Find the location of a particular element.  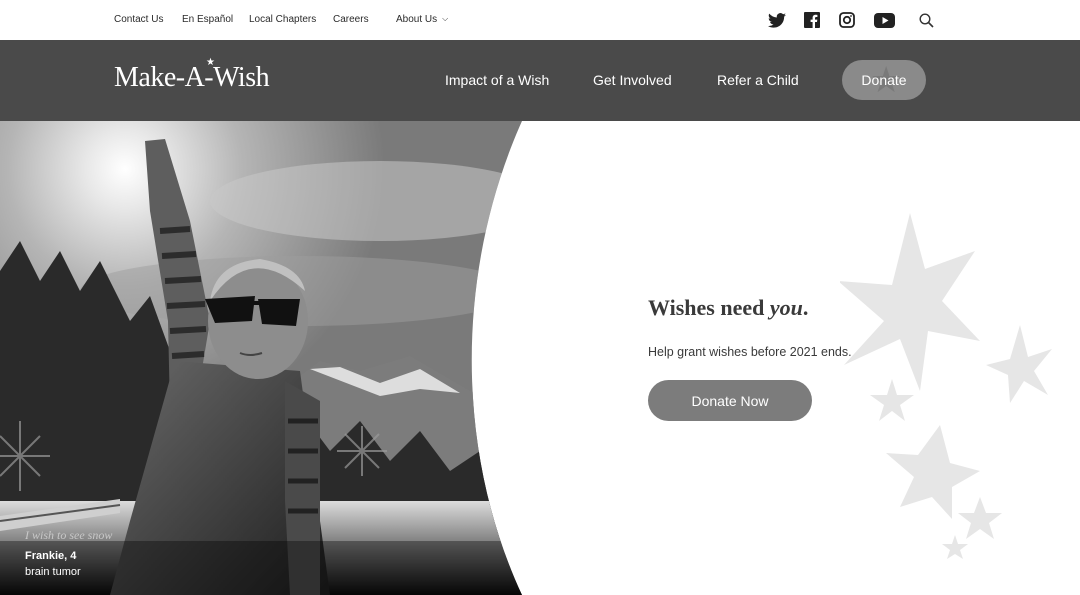

hero-headline: Wishes need you. is located at coordinates (728, 308).